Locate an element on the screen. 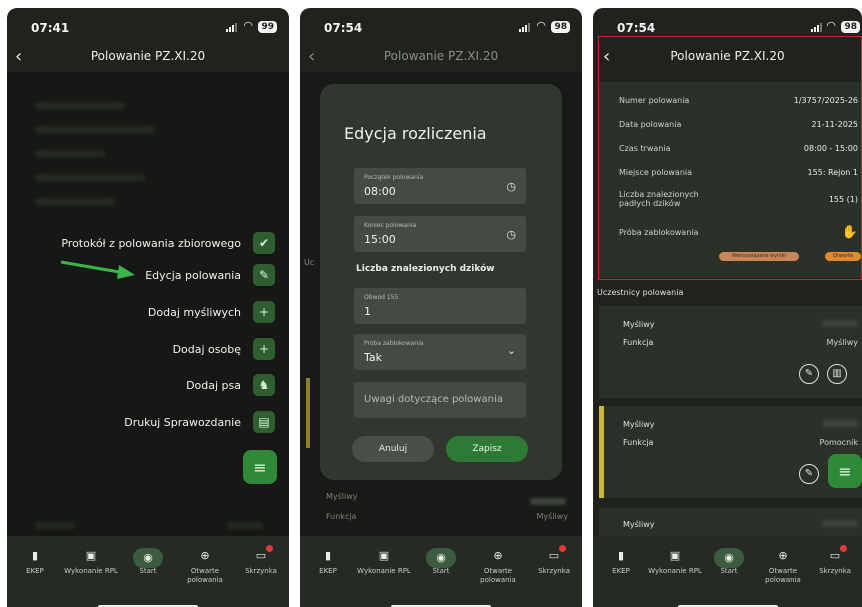  menu-item-add-dog: Dodaj psa ♞ is located at coordinates (230, 385).